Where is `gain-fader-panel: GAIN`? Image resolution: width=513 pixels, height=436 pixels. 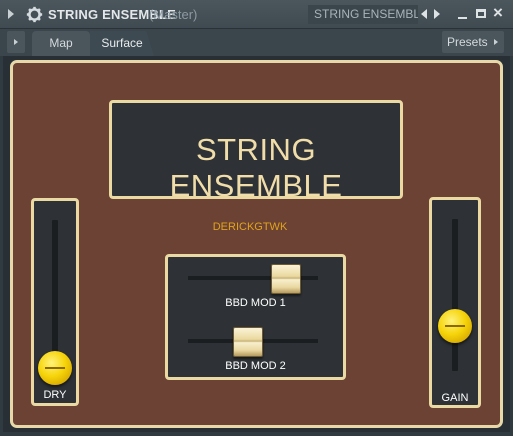
gain-fader-panel: GAIN is located at coordinates (455, 302).